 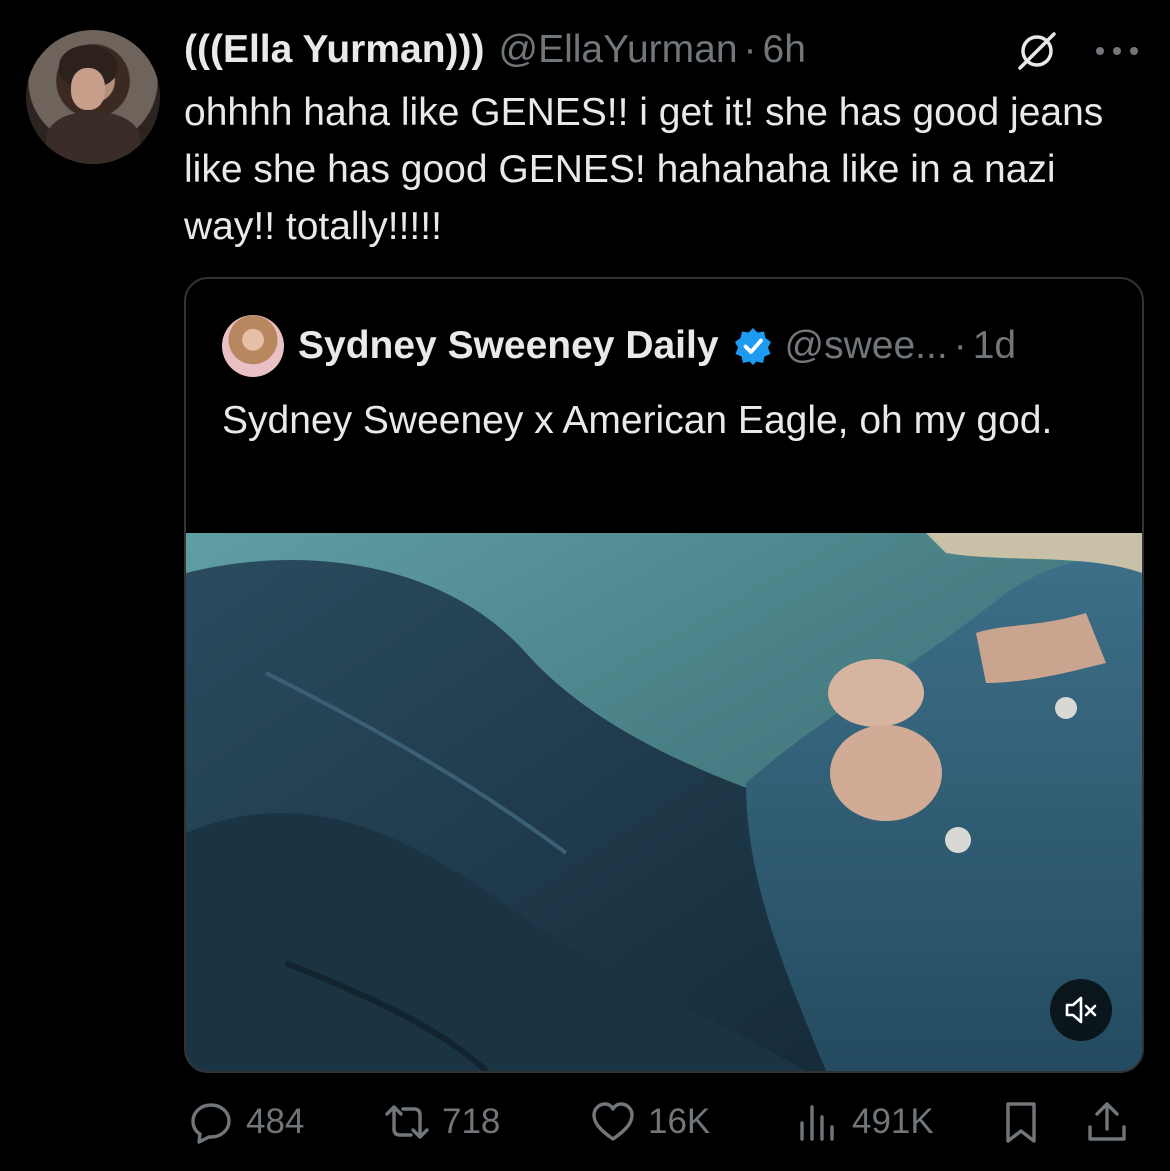 I want to click on views-button: 491K, so click(x=864, y=1122).